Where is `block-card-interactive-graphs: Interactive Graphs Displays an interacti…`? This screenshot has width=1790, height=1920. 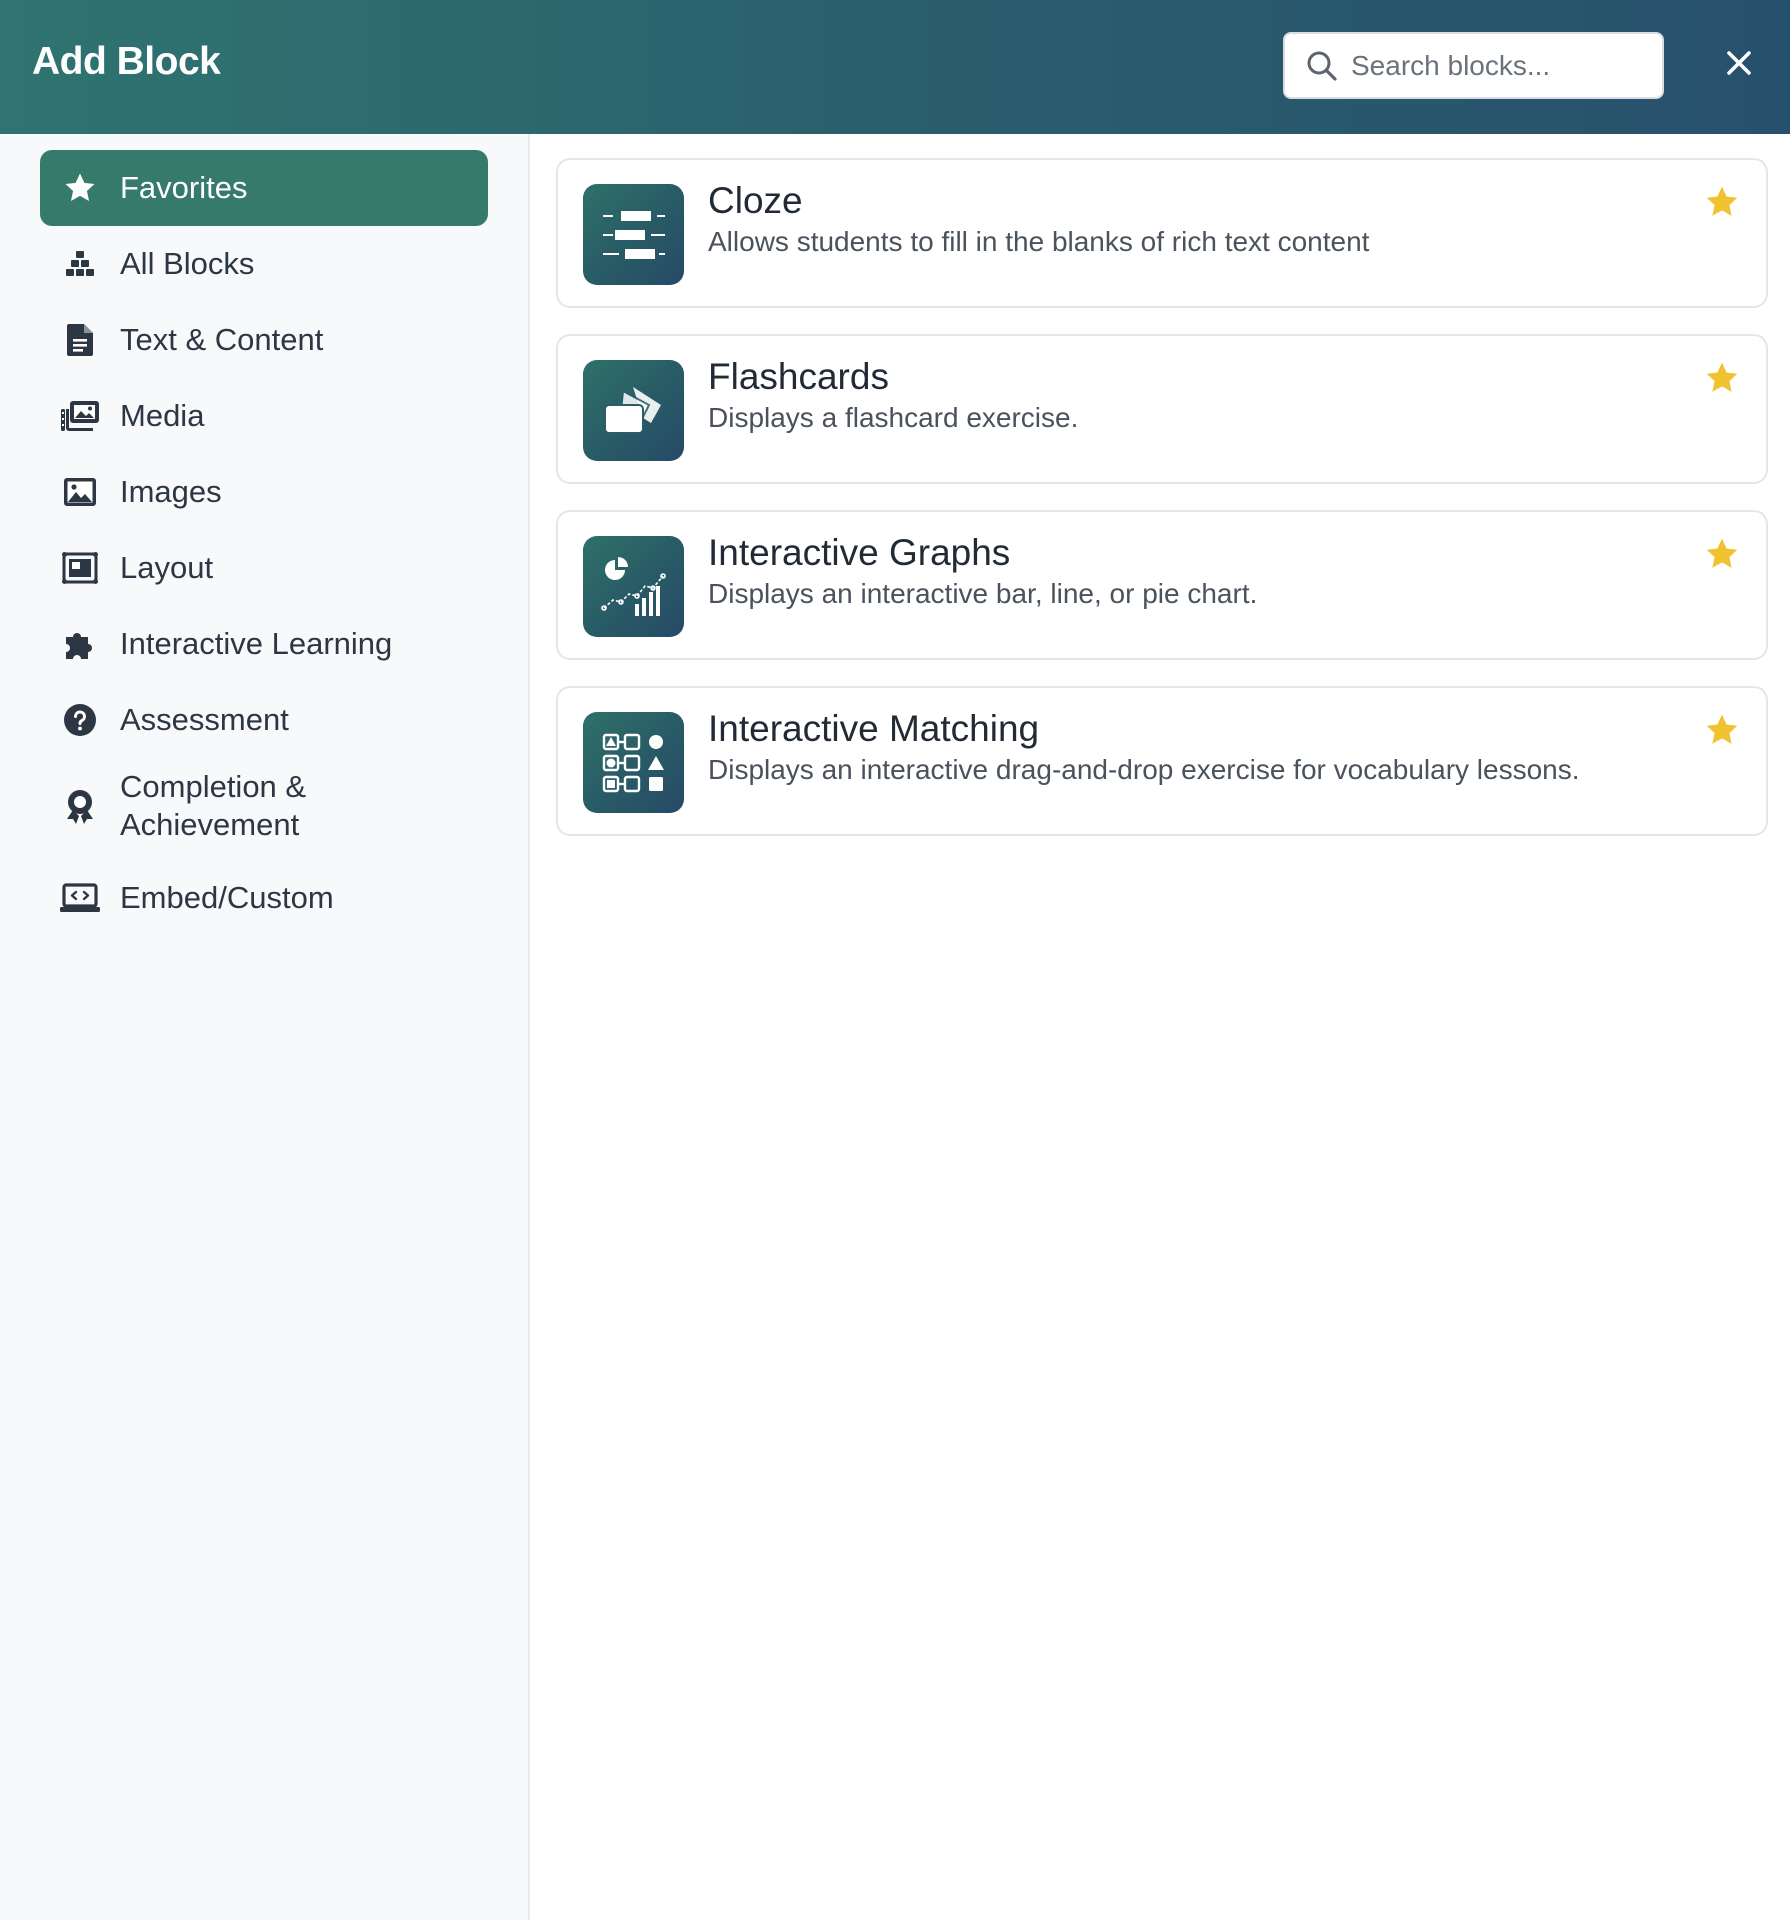 block-card-interactive-graphs: Interactive Graphs Displays an interacti… is located at coordinates (1162, 585).